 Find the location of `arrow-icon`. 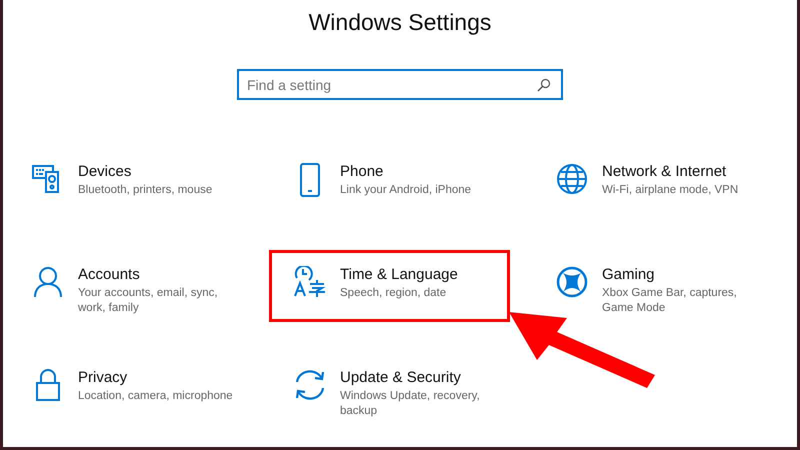

arrow-icon is located at coordinates (582, 350).